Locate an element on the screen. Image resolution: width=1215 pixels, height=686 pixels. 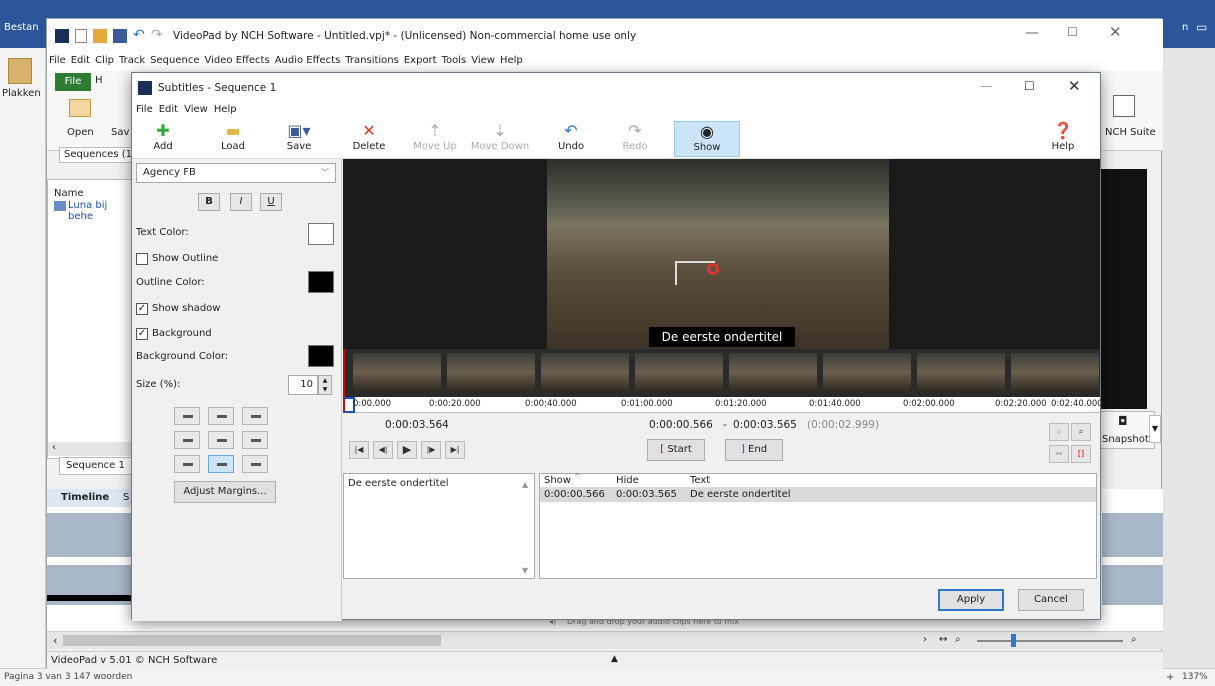
dialog-menu-view: View is located at coordinates (196, 109).